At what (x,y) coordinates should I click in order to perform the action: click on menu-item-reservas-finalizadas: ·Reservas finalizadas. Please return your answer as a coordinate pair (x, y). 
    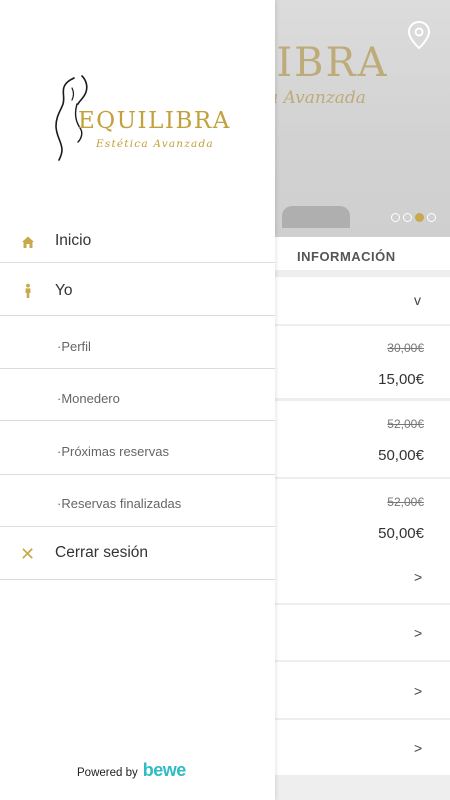
    Looking at the image, I should click on (137, 501).